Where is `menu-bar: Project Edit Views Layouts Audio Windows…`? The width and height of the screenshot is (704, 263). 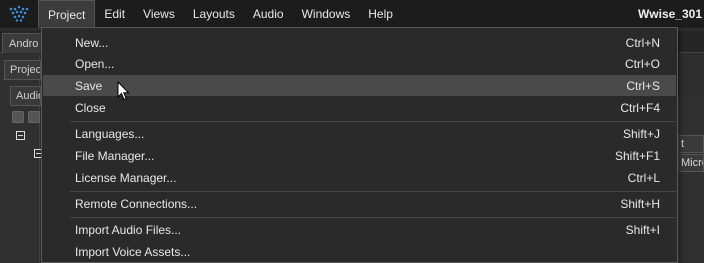
menu-bar: Project Edit Views Layouts Audio Windows… is located at coordinates (352, 14).